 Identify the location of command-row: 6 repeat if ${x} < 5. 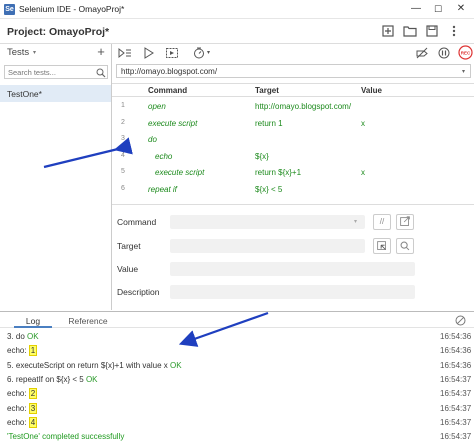
(293, 189).